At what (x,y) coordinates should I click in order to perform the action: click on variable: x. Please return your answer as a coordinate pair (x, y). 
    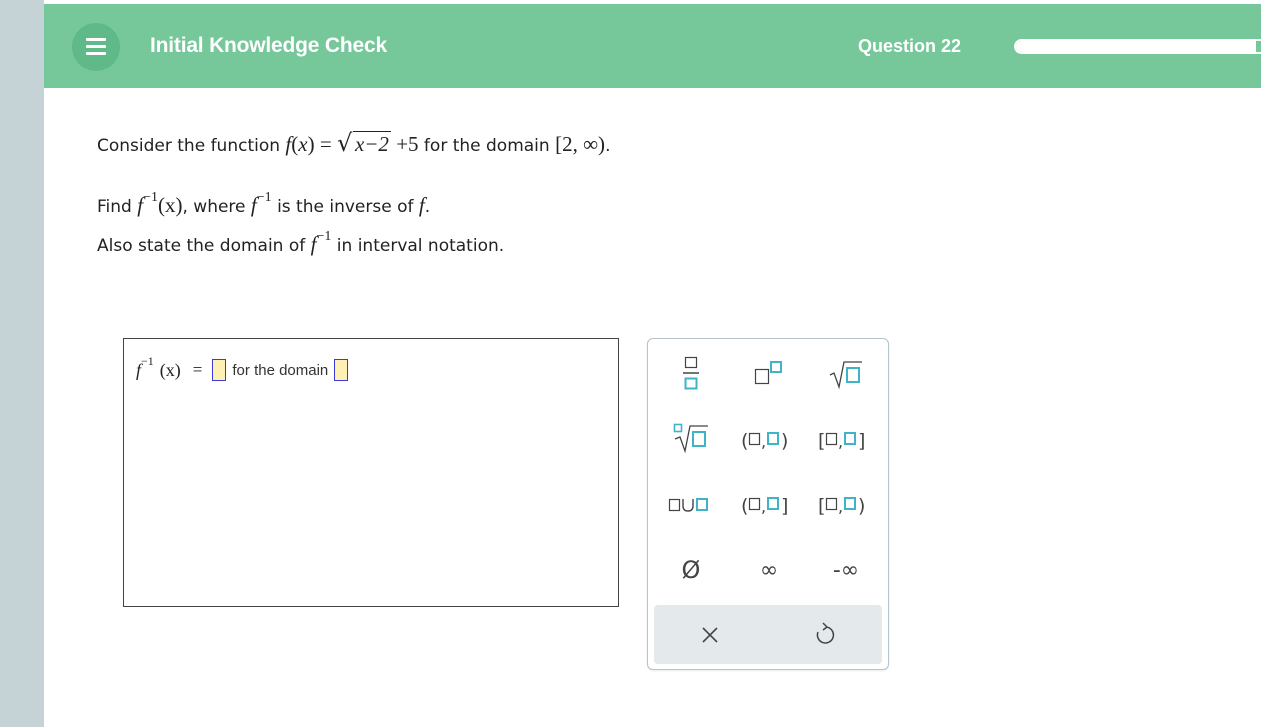
    Looking at the image, I should click on (303, 144).